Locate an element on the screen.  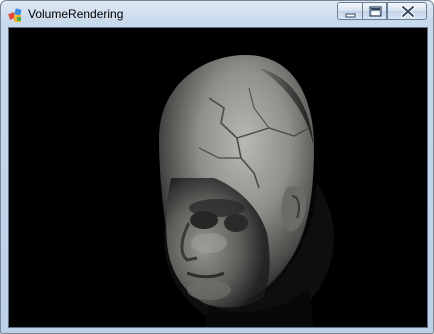
app-icon is located at coordinates (16, 15).